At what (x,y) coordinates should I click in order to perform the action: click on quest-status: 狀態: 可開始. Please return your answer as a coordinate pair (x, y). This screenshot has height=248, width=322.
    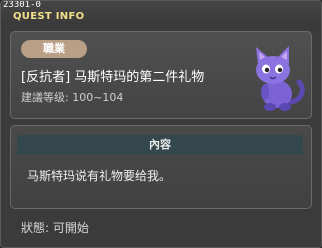
    Looking at the image, I should click on (55, 228).